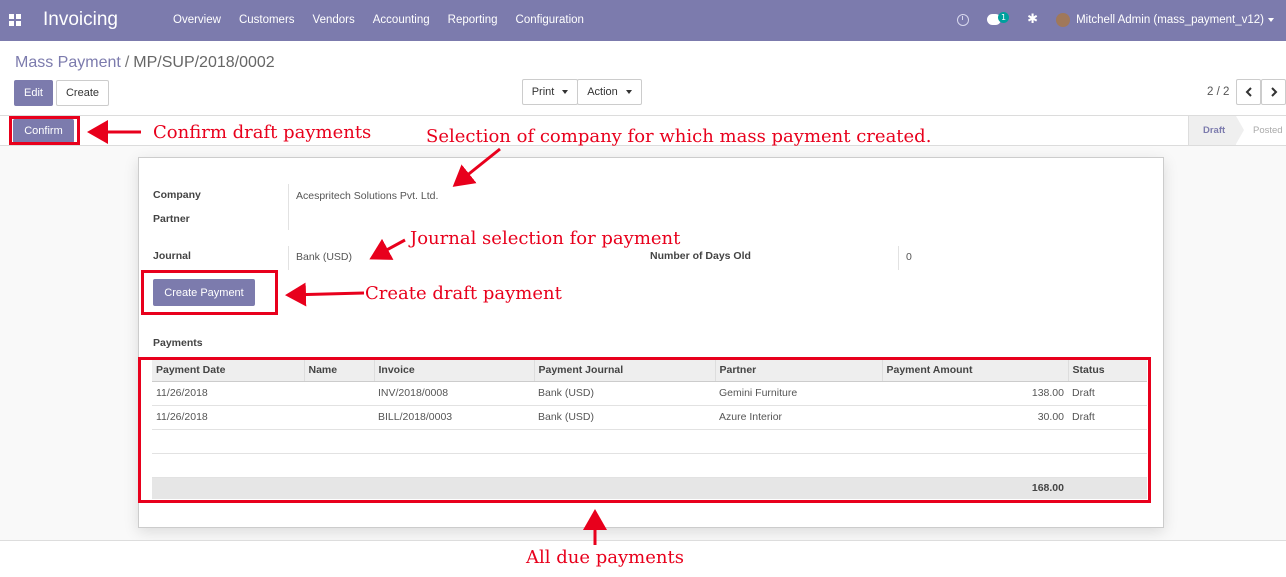 The height and width of the screenshot is (577, 1286). I want to click on action-dropdown: Action, so click(609, 92).